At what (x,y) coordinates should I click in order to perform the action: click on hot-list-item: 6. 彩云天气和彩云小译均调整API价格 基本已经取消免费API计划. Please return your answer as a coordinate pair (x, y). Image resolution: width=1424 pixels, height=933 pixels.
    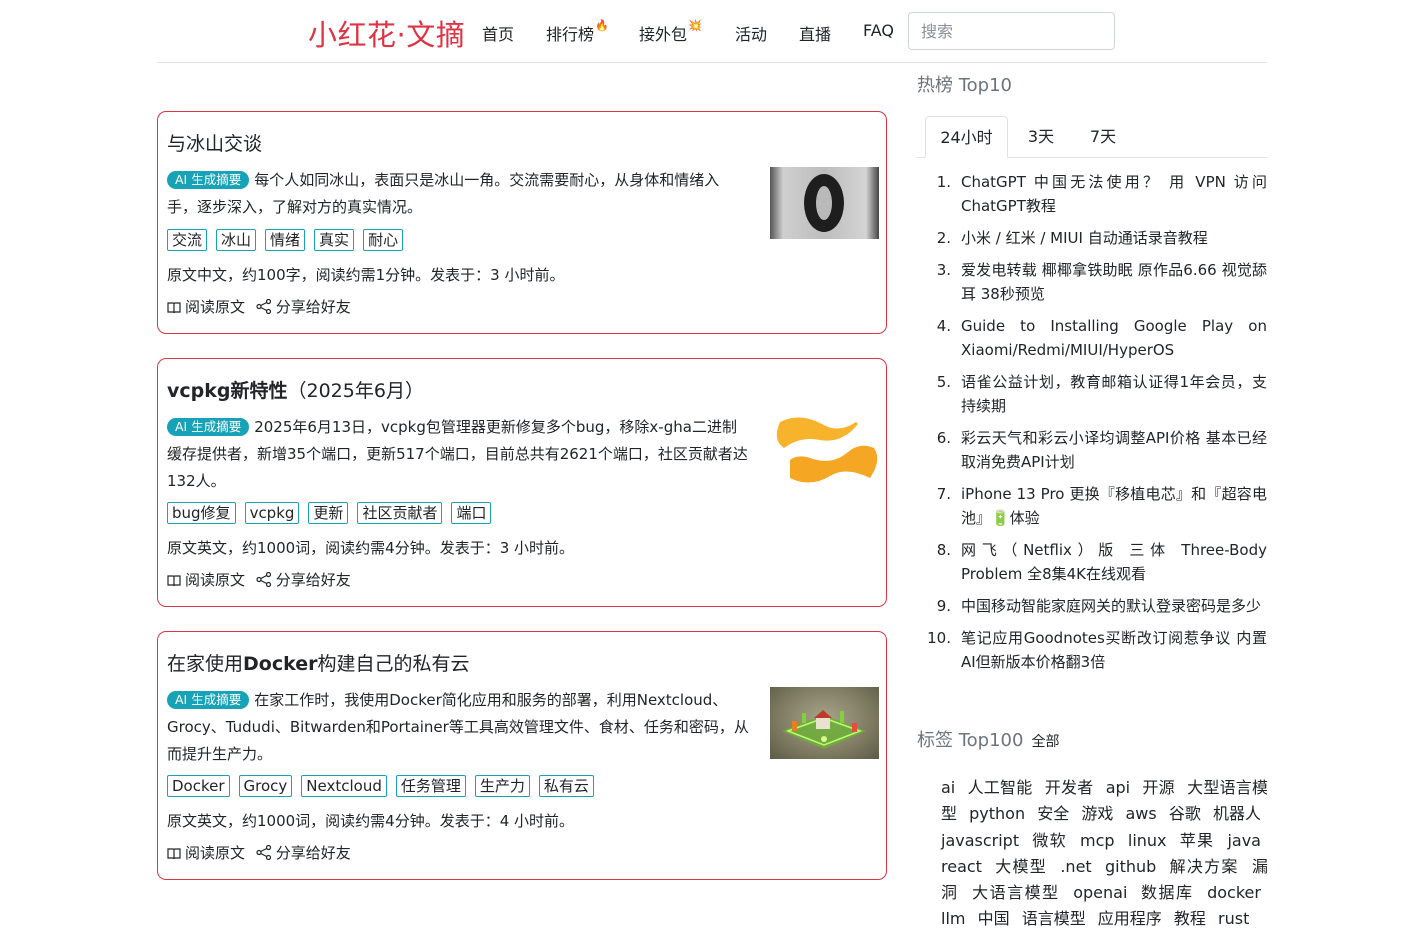
    Looking at the image, I should click on (1092, 450).